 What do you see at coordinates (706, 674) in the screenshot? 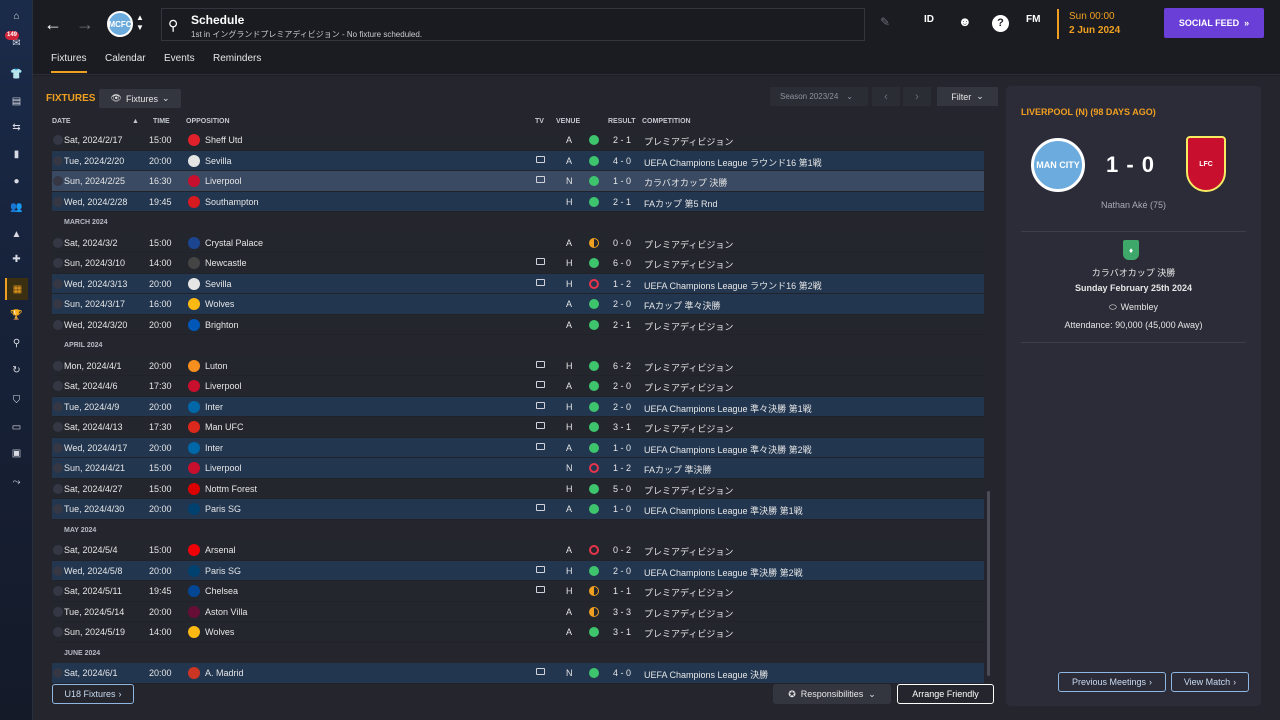
I see `fixture-competition: UEFA Champions League 決勝` at bounding box center [706, 674].